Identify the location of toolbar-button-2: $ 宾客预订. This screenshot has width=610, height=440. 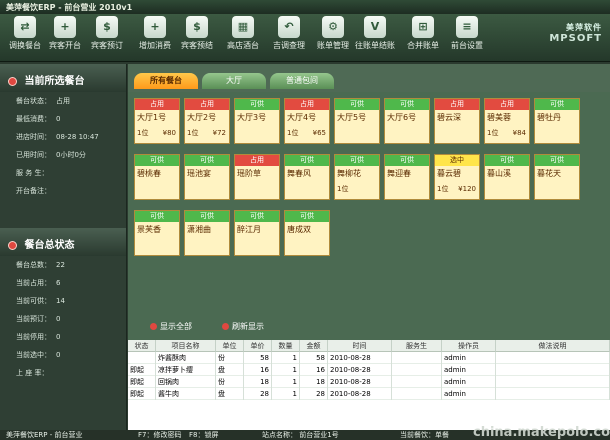
(107, 33).